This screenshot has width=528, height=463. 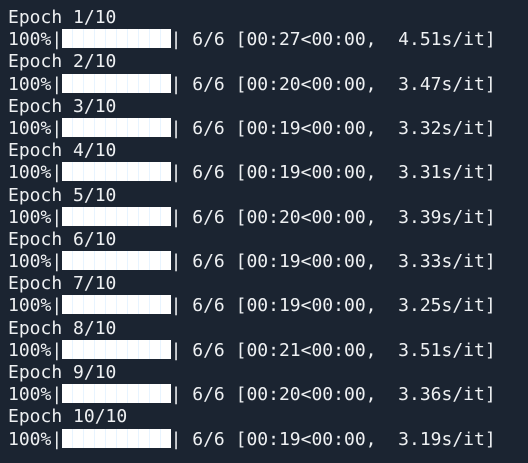 I want to click on epoch-label: Epoch 6/10, so click(x=62, y=239).